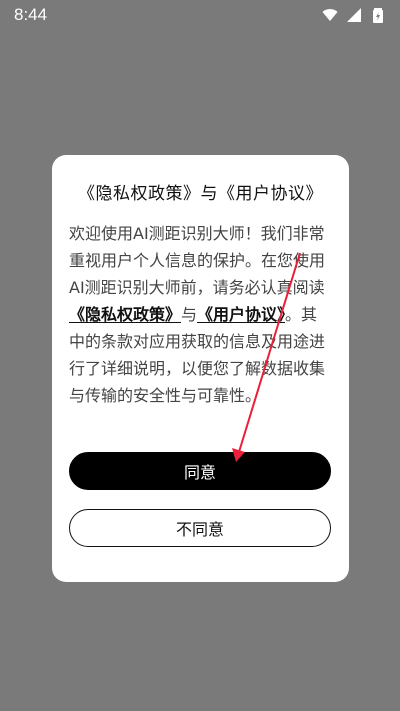 The image size is (400, 711). Describe the element at coordinates (330, 15) in the screenshot. I see `wifi-icon` at that location.